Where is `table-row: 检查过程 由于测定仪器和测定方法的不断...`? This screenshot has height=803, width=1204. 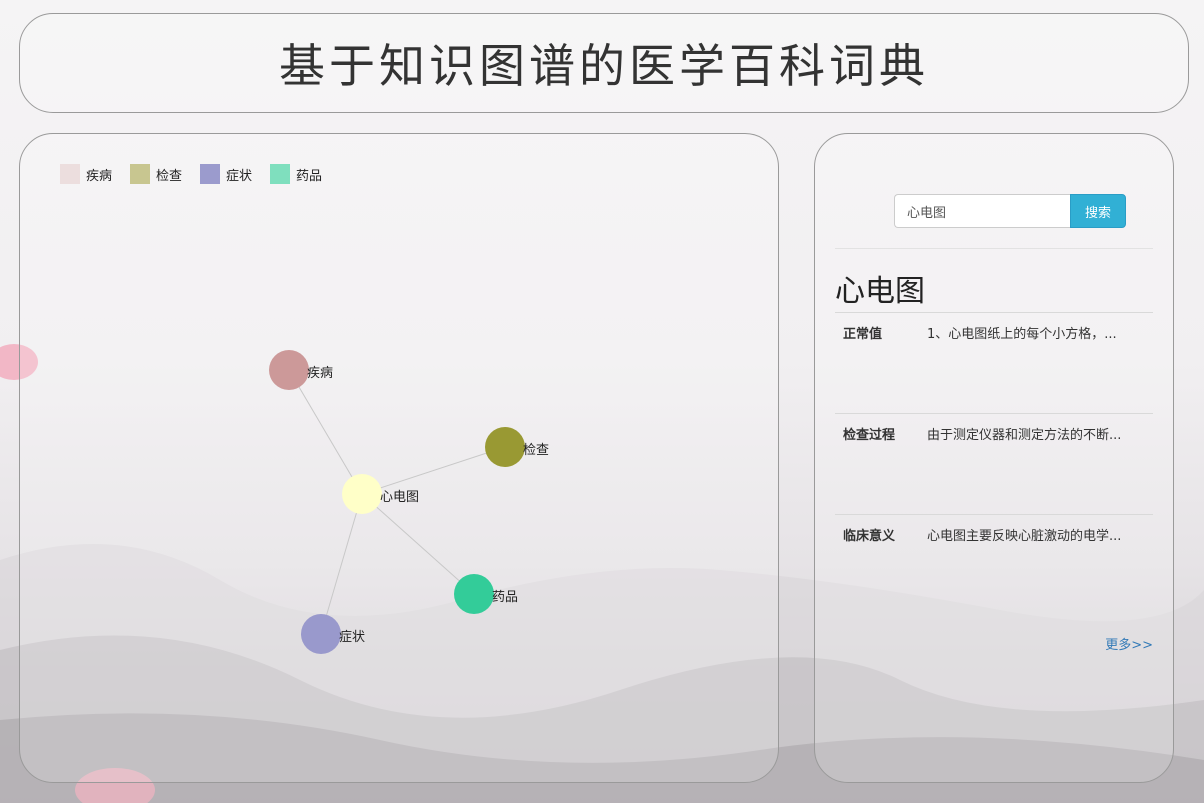 table-row: 检查过程 由于测定仪器和测定方法的不断... is located at coordinates (994, 463).